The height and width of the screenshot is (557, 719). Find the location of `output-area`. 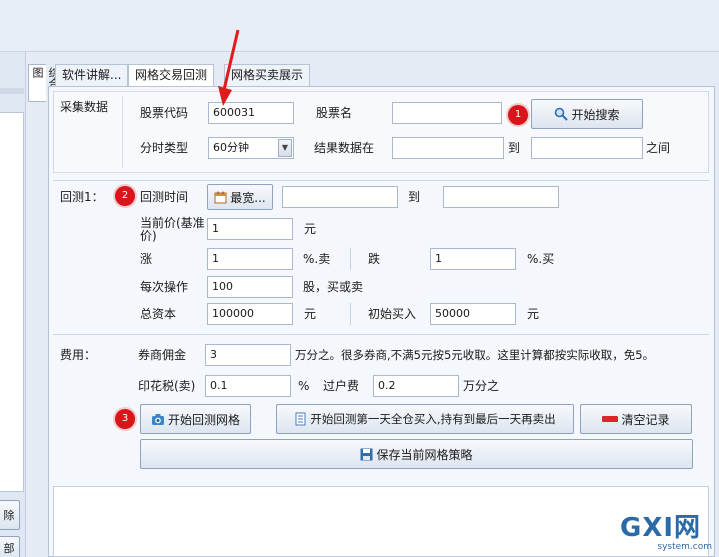

output-area is located at coordinates (381, 521).